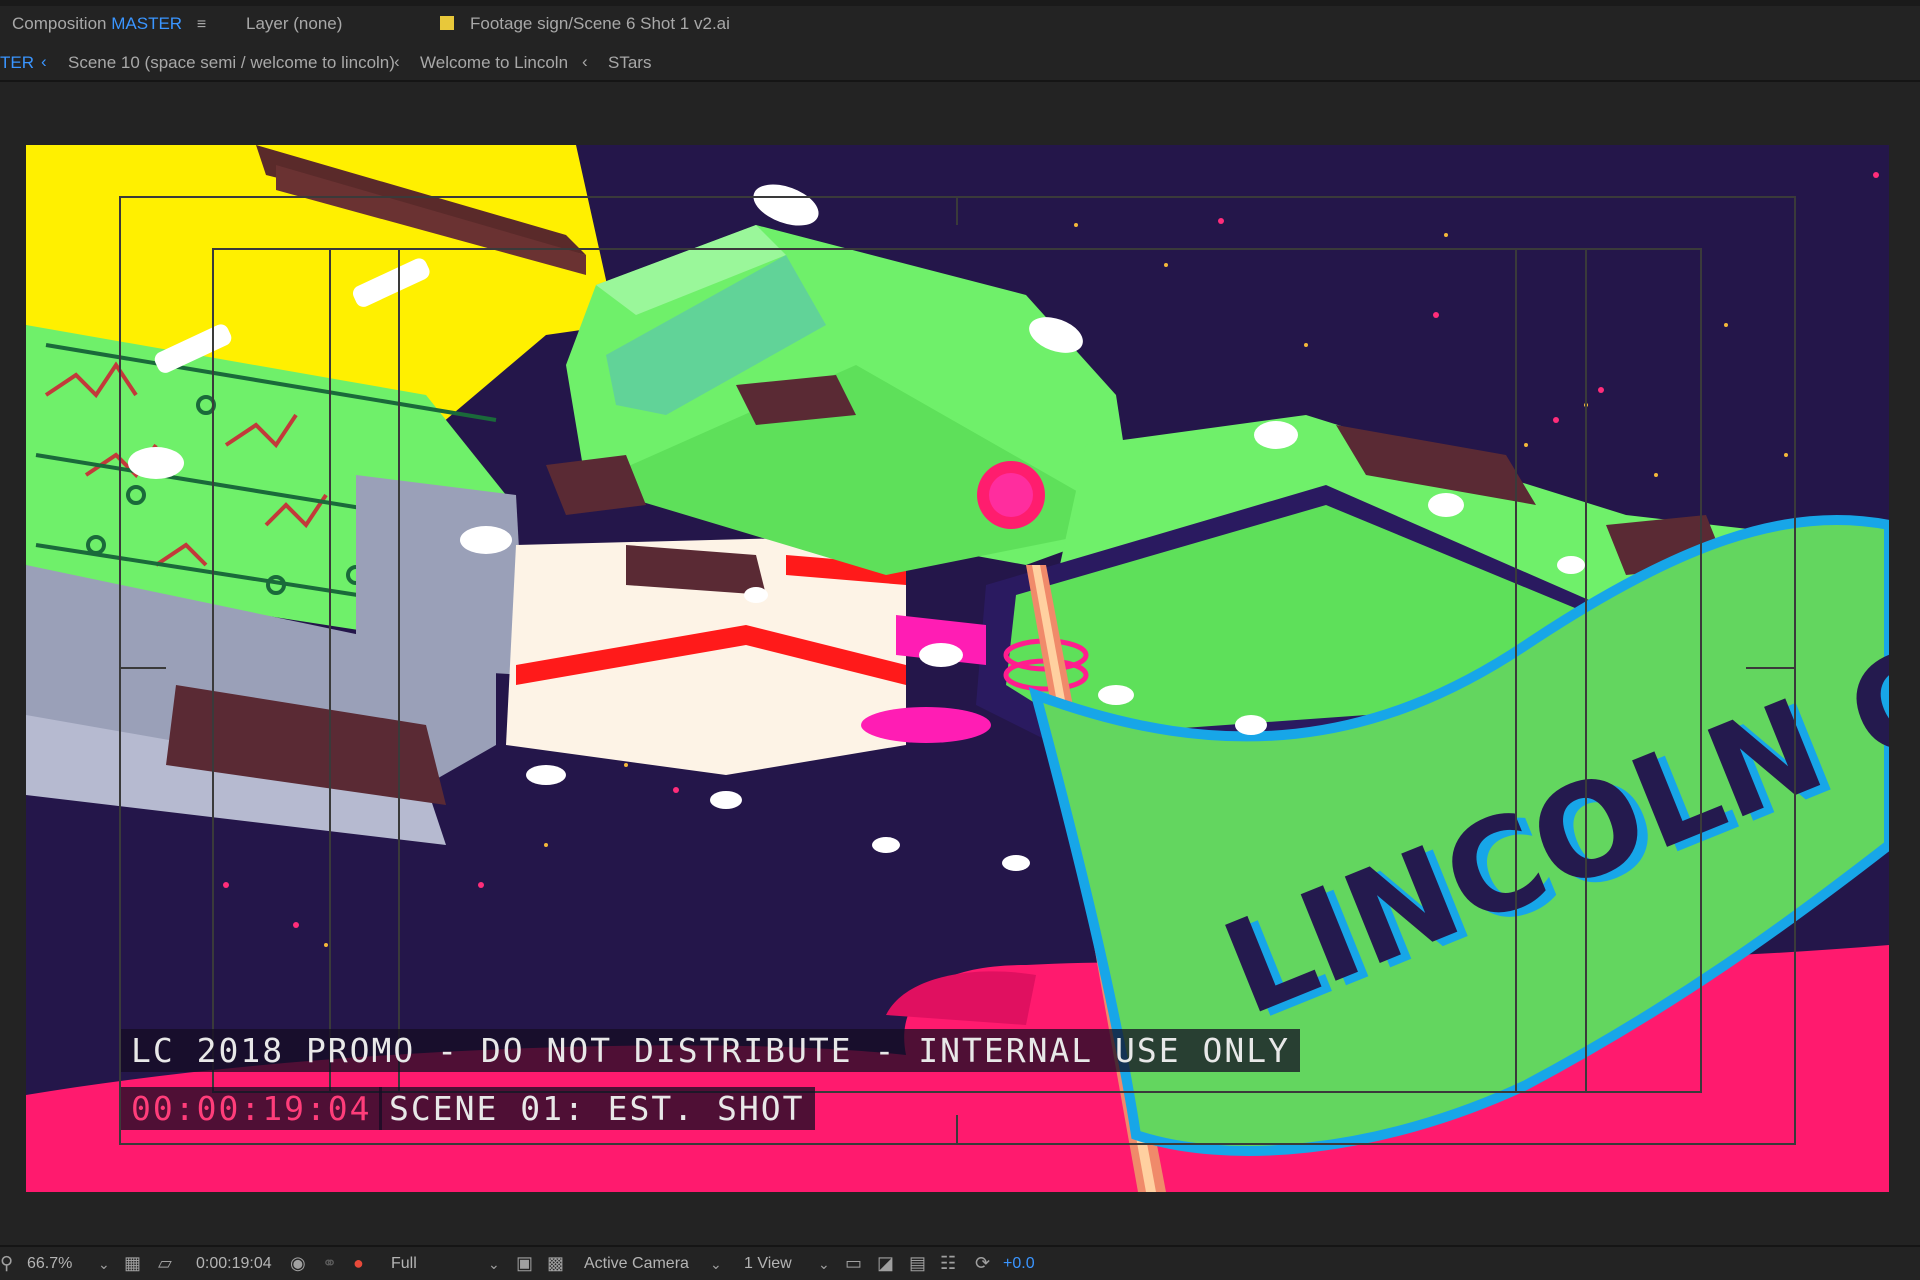 Image resolution: width=1920 pixels, height=1280 pixels. Describe the element at coordinates (600, 23) in the screenshot. I see `tab-footage-label: Footage sign/Scene 6 Shot 1 v2.ai` at that location.